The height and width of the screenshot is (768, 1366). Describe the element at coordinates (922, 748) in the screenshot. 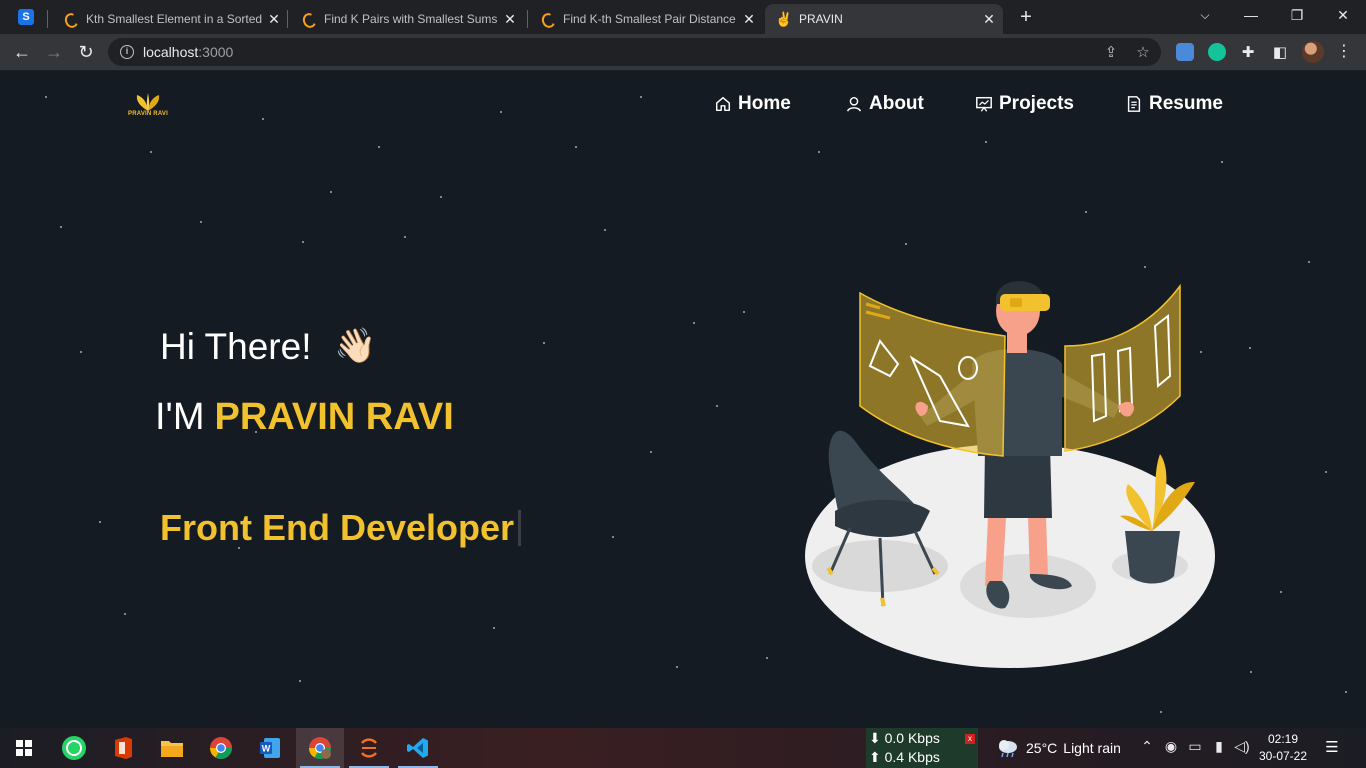

I see `network-speed-meter: ⬇ 0.0 Kbps ⬆ 0.4 Kbps` at that location.